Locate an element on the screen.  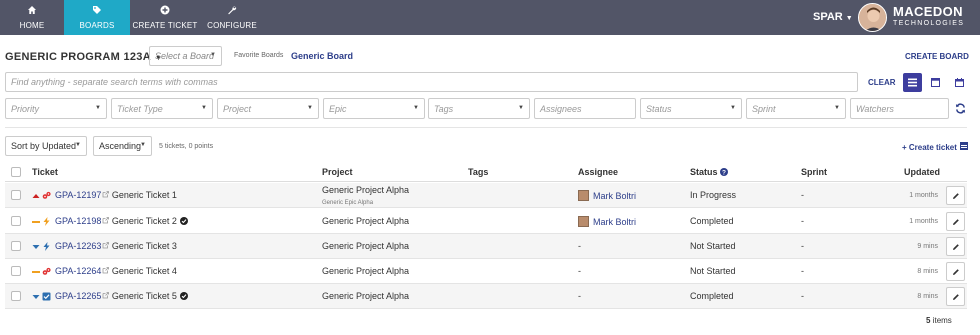
ticket-key-link: GPA-12265 is located at coordinates (78, 296).